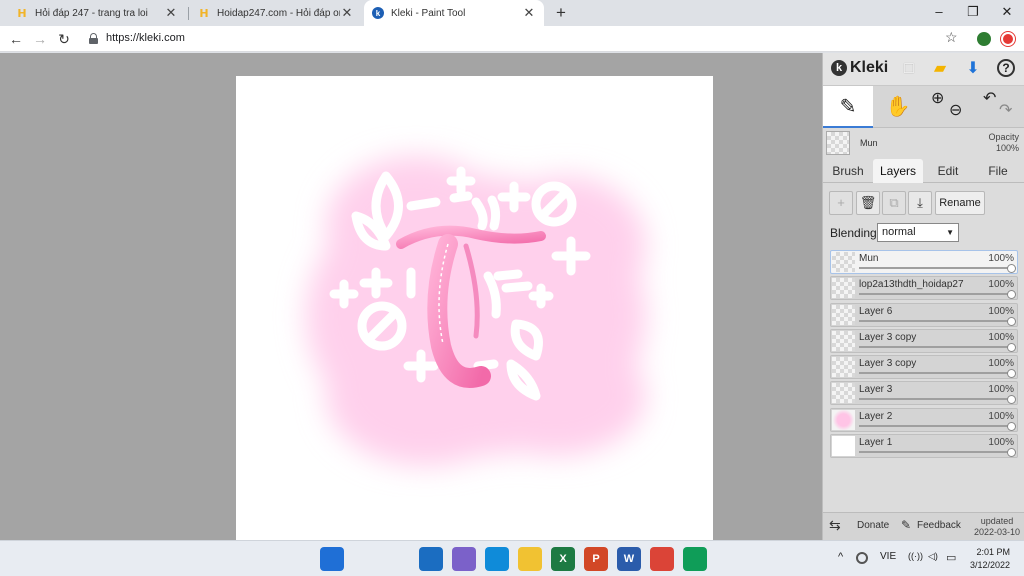 The width and height of the screenshot is (1024, 576). What do you see at coordinates (835, 525) in the screenshot?
I see `swap-side-icon: ⇆` at bounding box center [835, 525].